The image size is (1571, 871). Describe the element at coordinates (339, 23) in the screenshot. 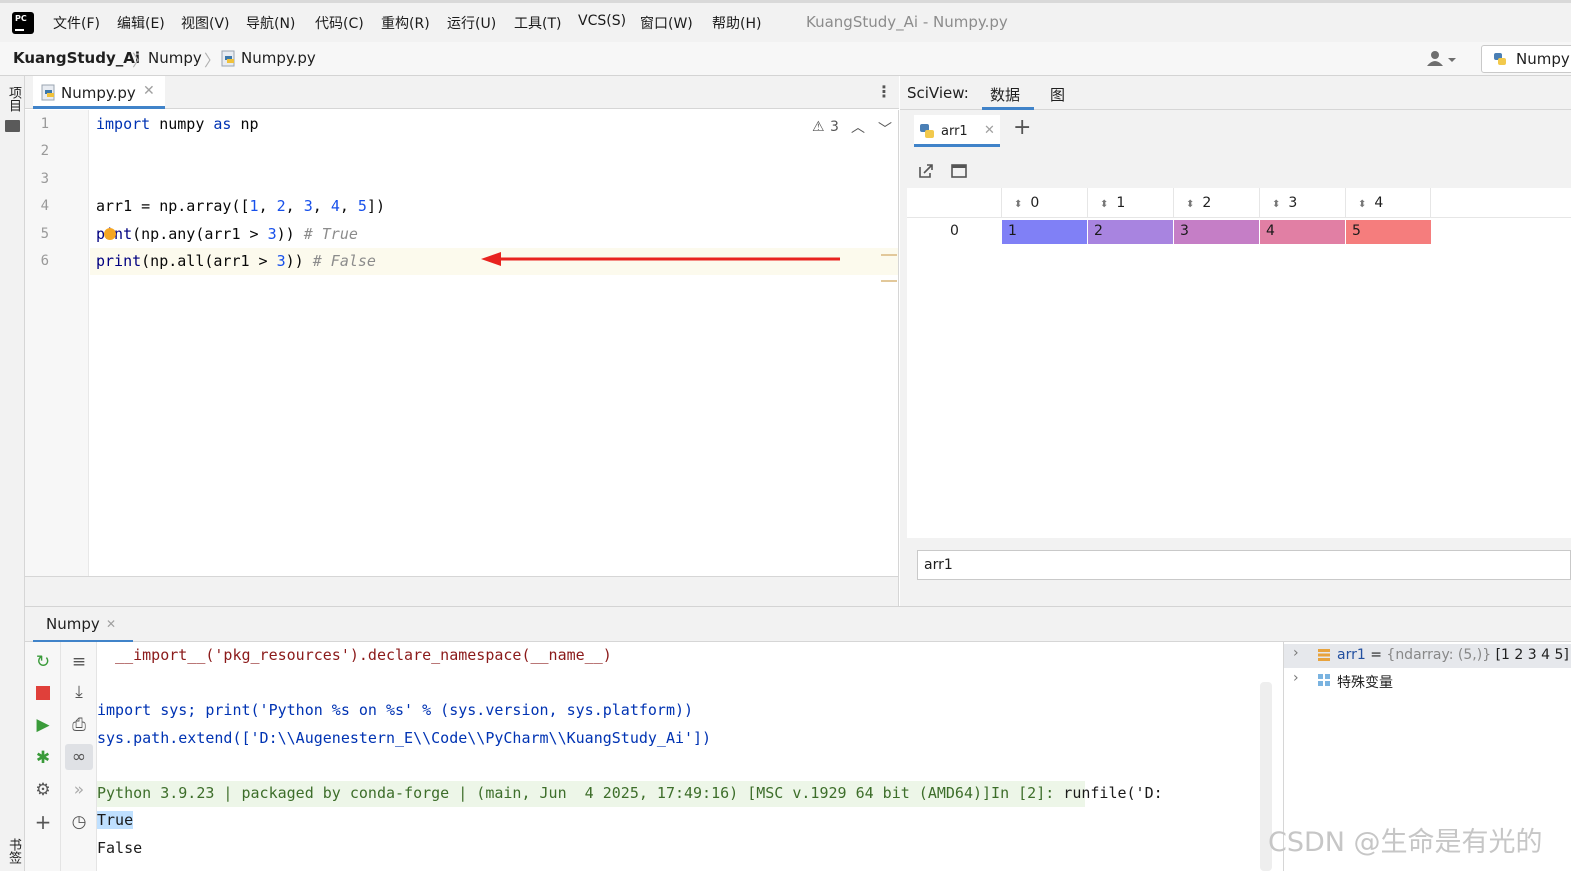

I see `menu-code: 代码(C)` at that location.